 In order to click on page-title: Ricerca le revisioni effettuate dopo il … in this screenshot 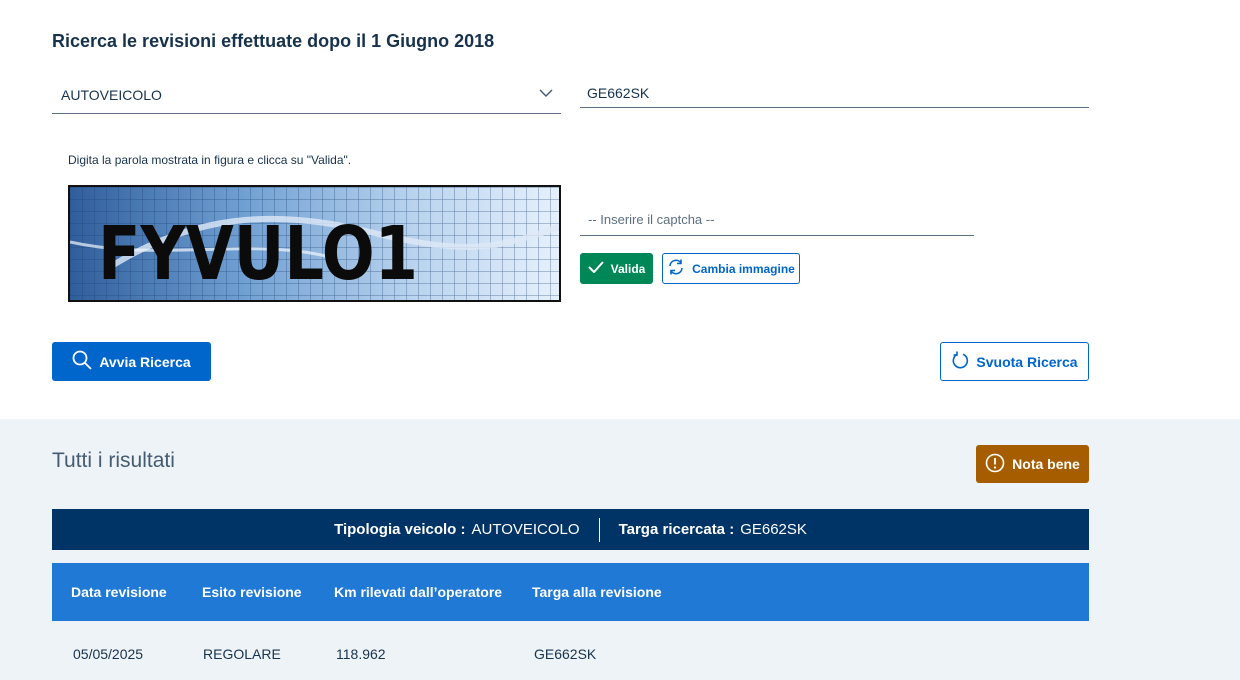, I will do `click(273, 41)`.